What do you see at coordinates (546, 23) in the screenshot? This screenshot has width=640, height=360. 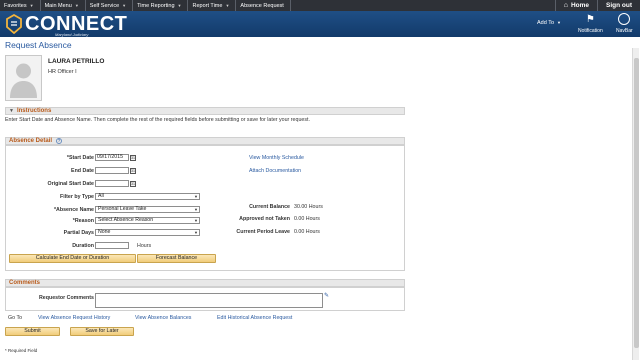 I see `add-to-label: Add To` at bounding box center [546, 23].